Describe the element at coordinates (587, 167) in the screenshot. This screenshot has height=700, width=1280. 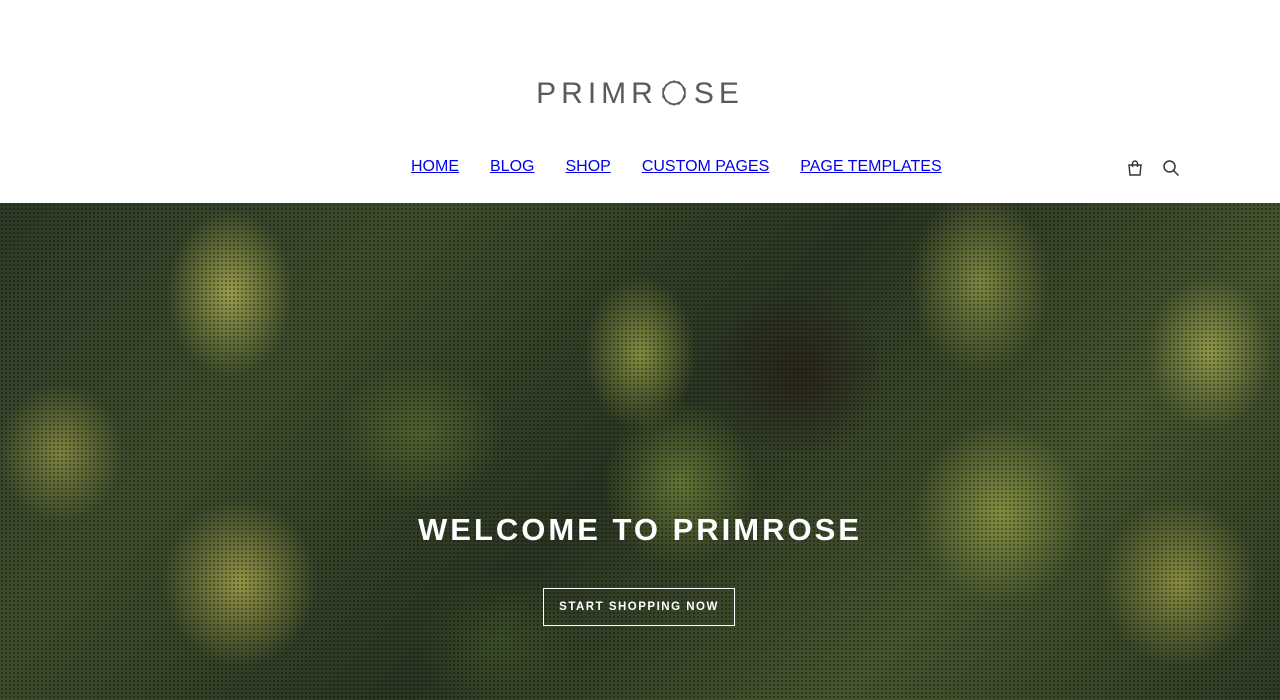
I see `nav-item-shop: SHOP` at that location.